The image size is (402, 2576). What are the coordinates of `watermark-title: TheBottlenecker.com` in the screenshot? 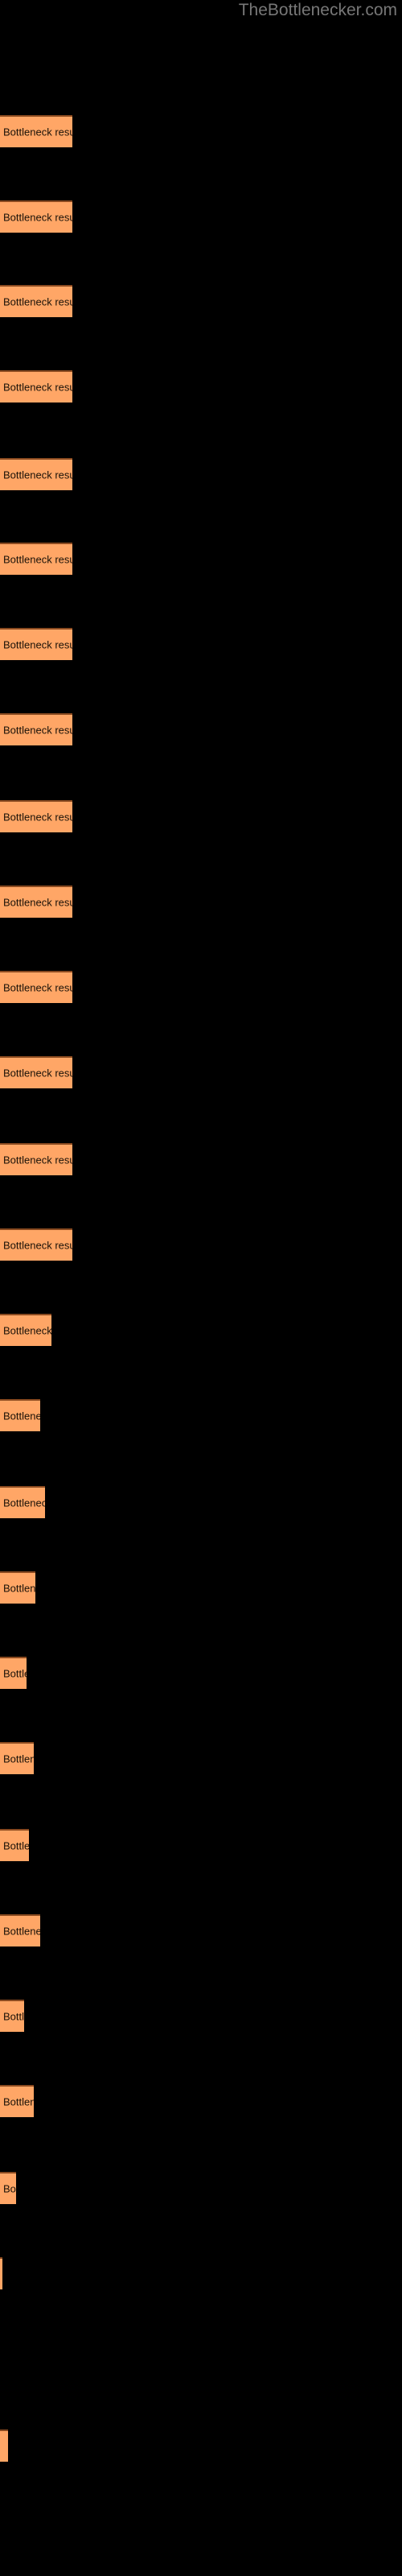 It's located at (317, 10).